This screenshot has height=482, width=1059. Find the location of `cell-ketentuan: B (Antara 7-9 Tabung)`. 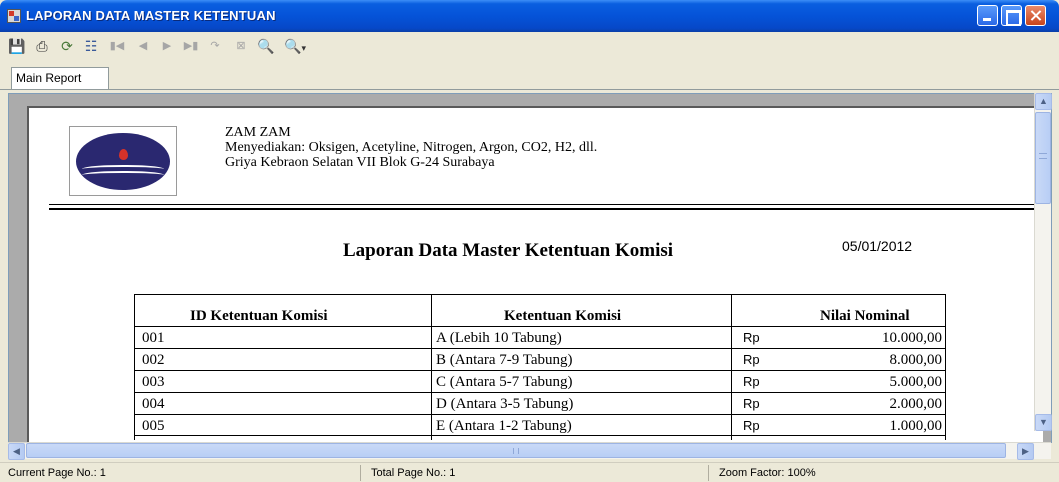

cell-ketentuan: B (Antara 7-9 Tabung) is located at coordinates (504, 360).